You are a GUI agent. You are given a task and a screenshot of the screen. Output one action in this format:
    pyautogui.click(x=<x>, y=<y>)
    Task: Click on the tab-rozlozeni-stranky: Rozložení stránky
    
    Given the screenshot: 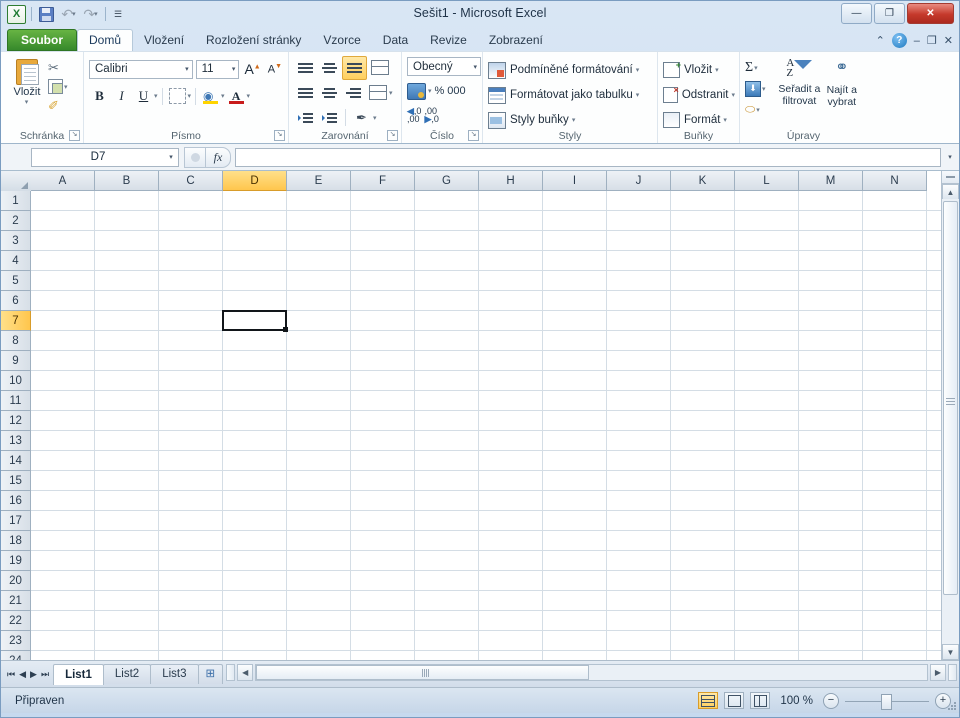 What is the action you would take?
    pyautogui.click(x=253, y=40)
    